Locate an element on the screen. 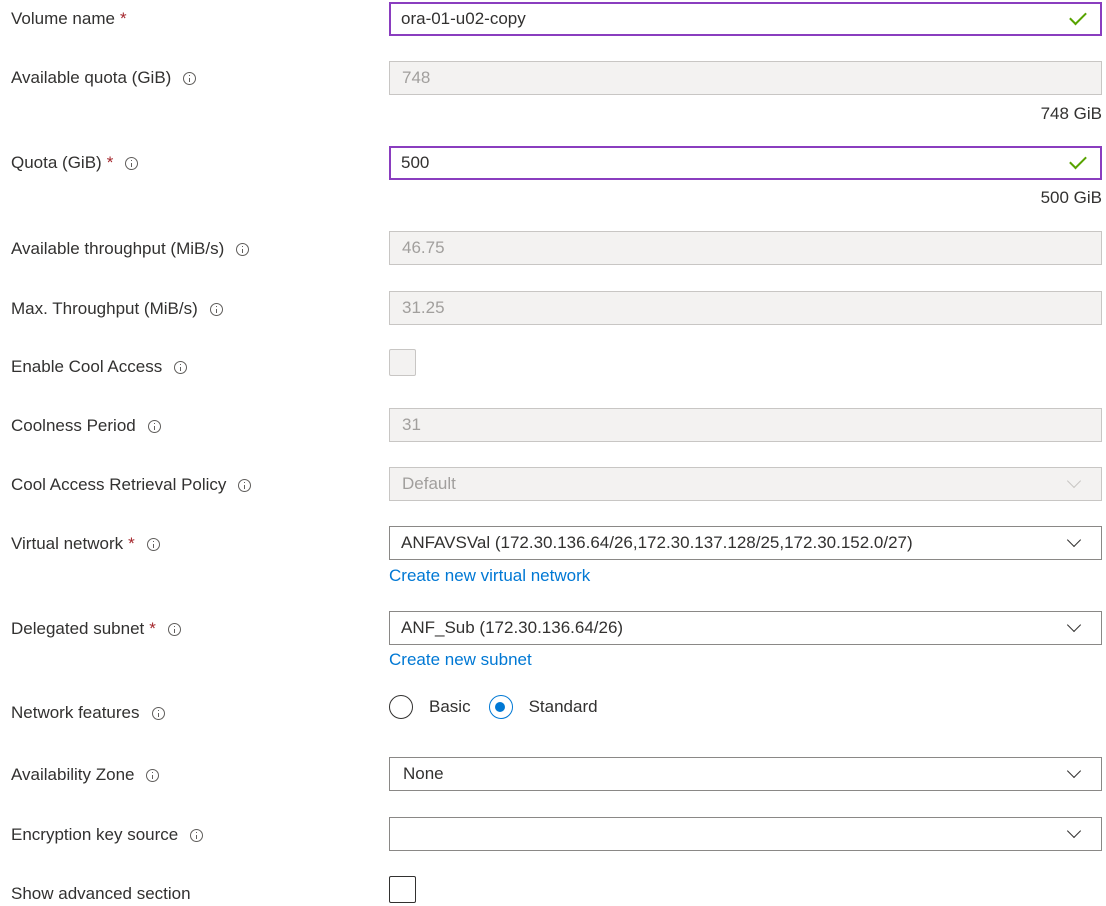 Image resolution: width=1106 pixels, height=906 pixels. enable-cool-access-label: Enable Cool Access is located at coordinates (99, 367).